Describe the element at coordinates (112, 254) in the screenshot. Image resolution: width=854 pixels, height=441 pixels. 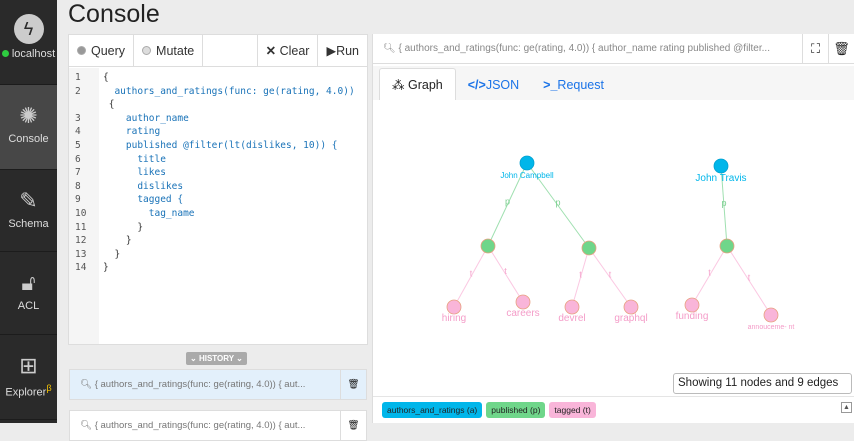
I see `code-line: }` at that location.